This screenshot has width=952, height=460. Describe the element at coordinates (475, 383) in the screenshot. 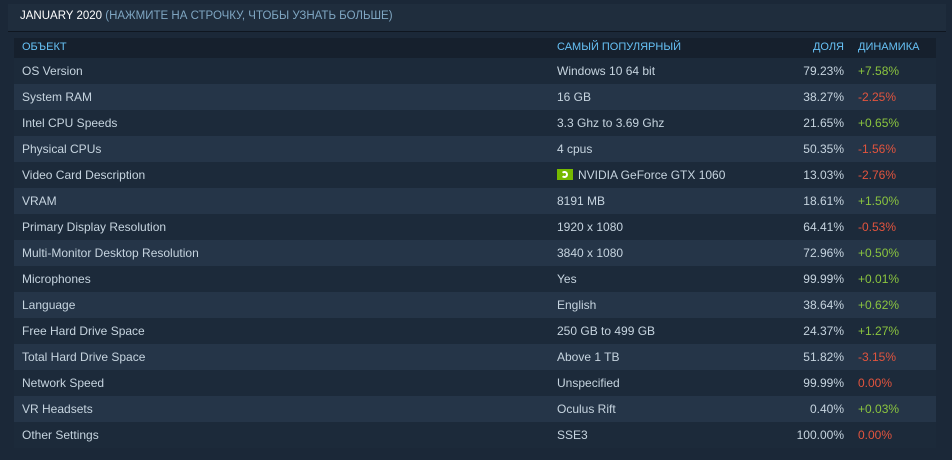

I see `table-row: Network Speed Unspecified 99.99% 0.00%` at that location.